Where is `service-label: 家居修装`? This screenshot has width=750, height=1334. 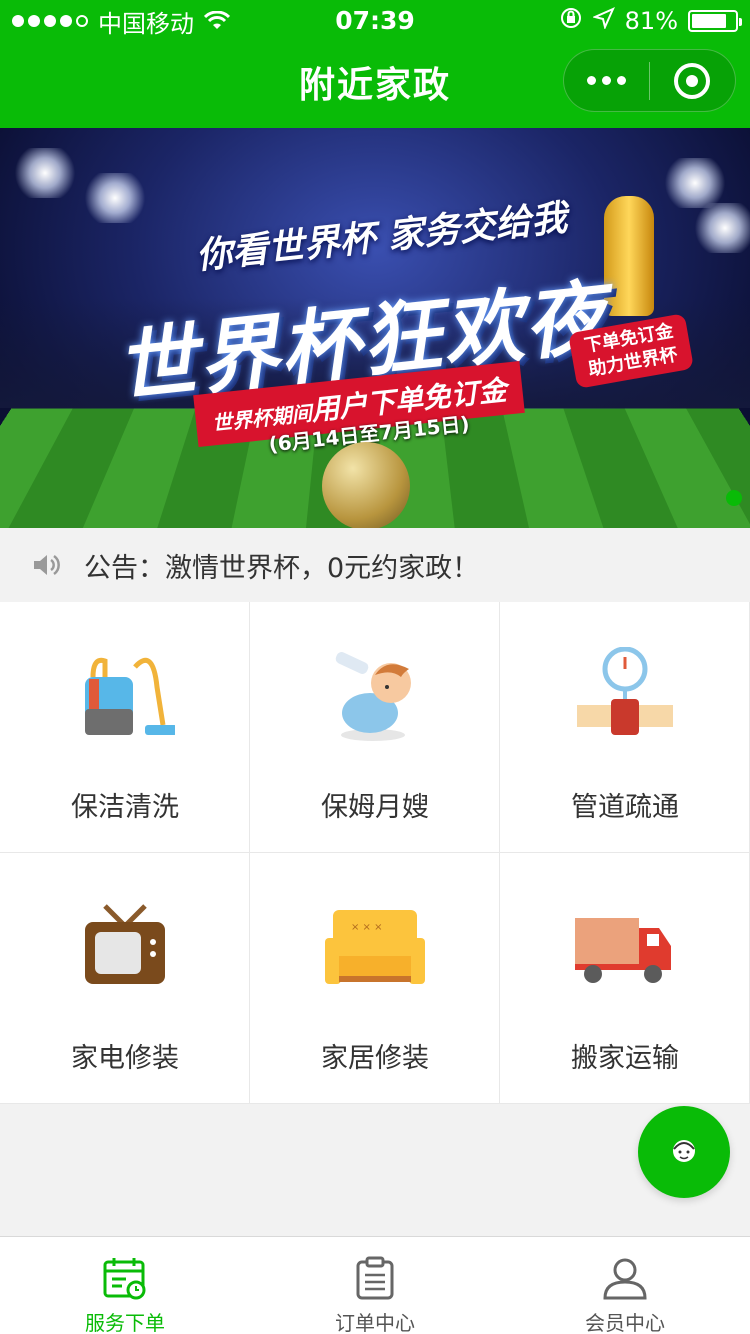 service-label: 家居修装 is located at coordinates (375, 1058).